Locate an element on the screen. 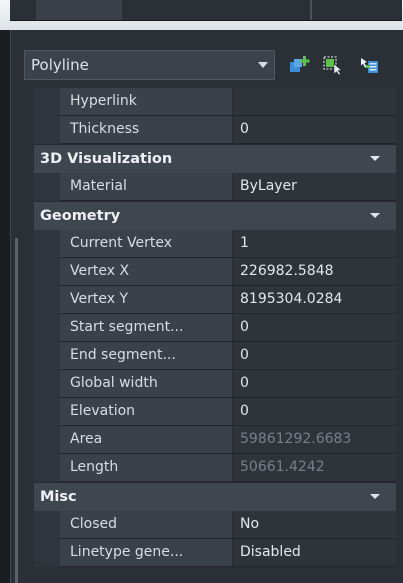 The height and width of the screenshot is (583, 403). object-selector-row: Polyline is located at coordinates (209, 66).